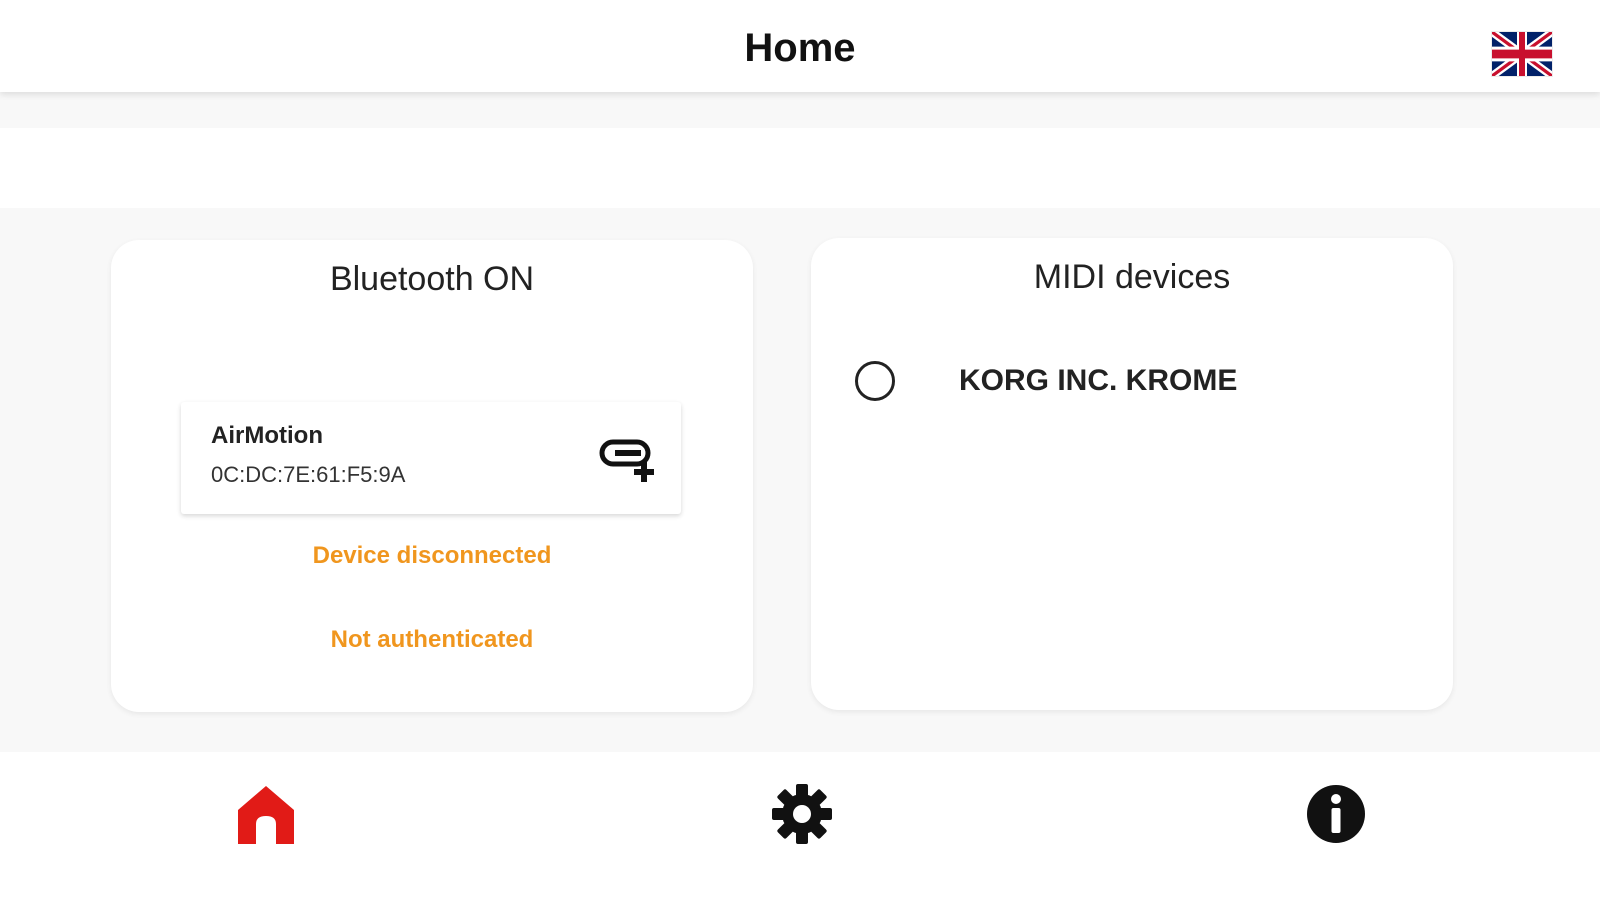 The image size is (1600, 900). I want to click on bluetooth-status-title: Bluetooth ON, so click(432, 279).